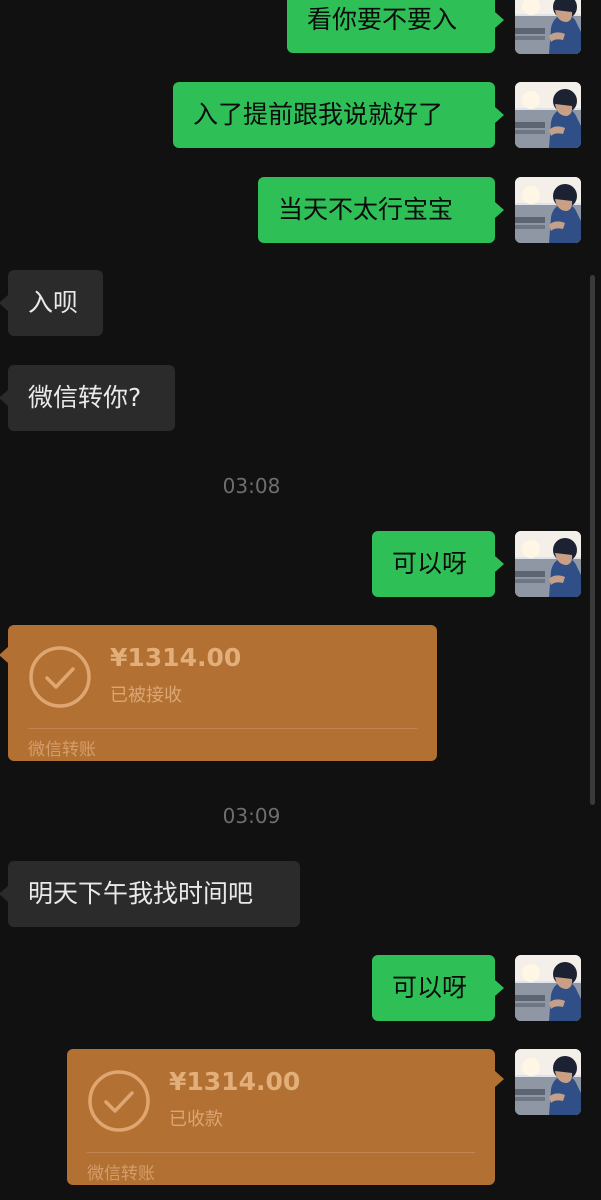 This screenshot has height=1200, width=601. I want to click on message-text: 看你要不要入, so click(382, 19).